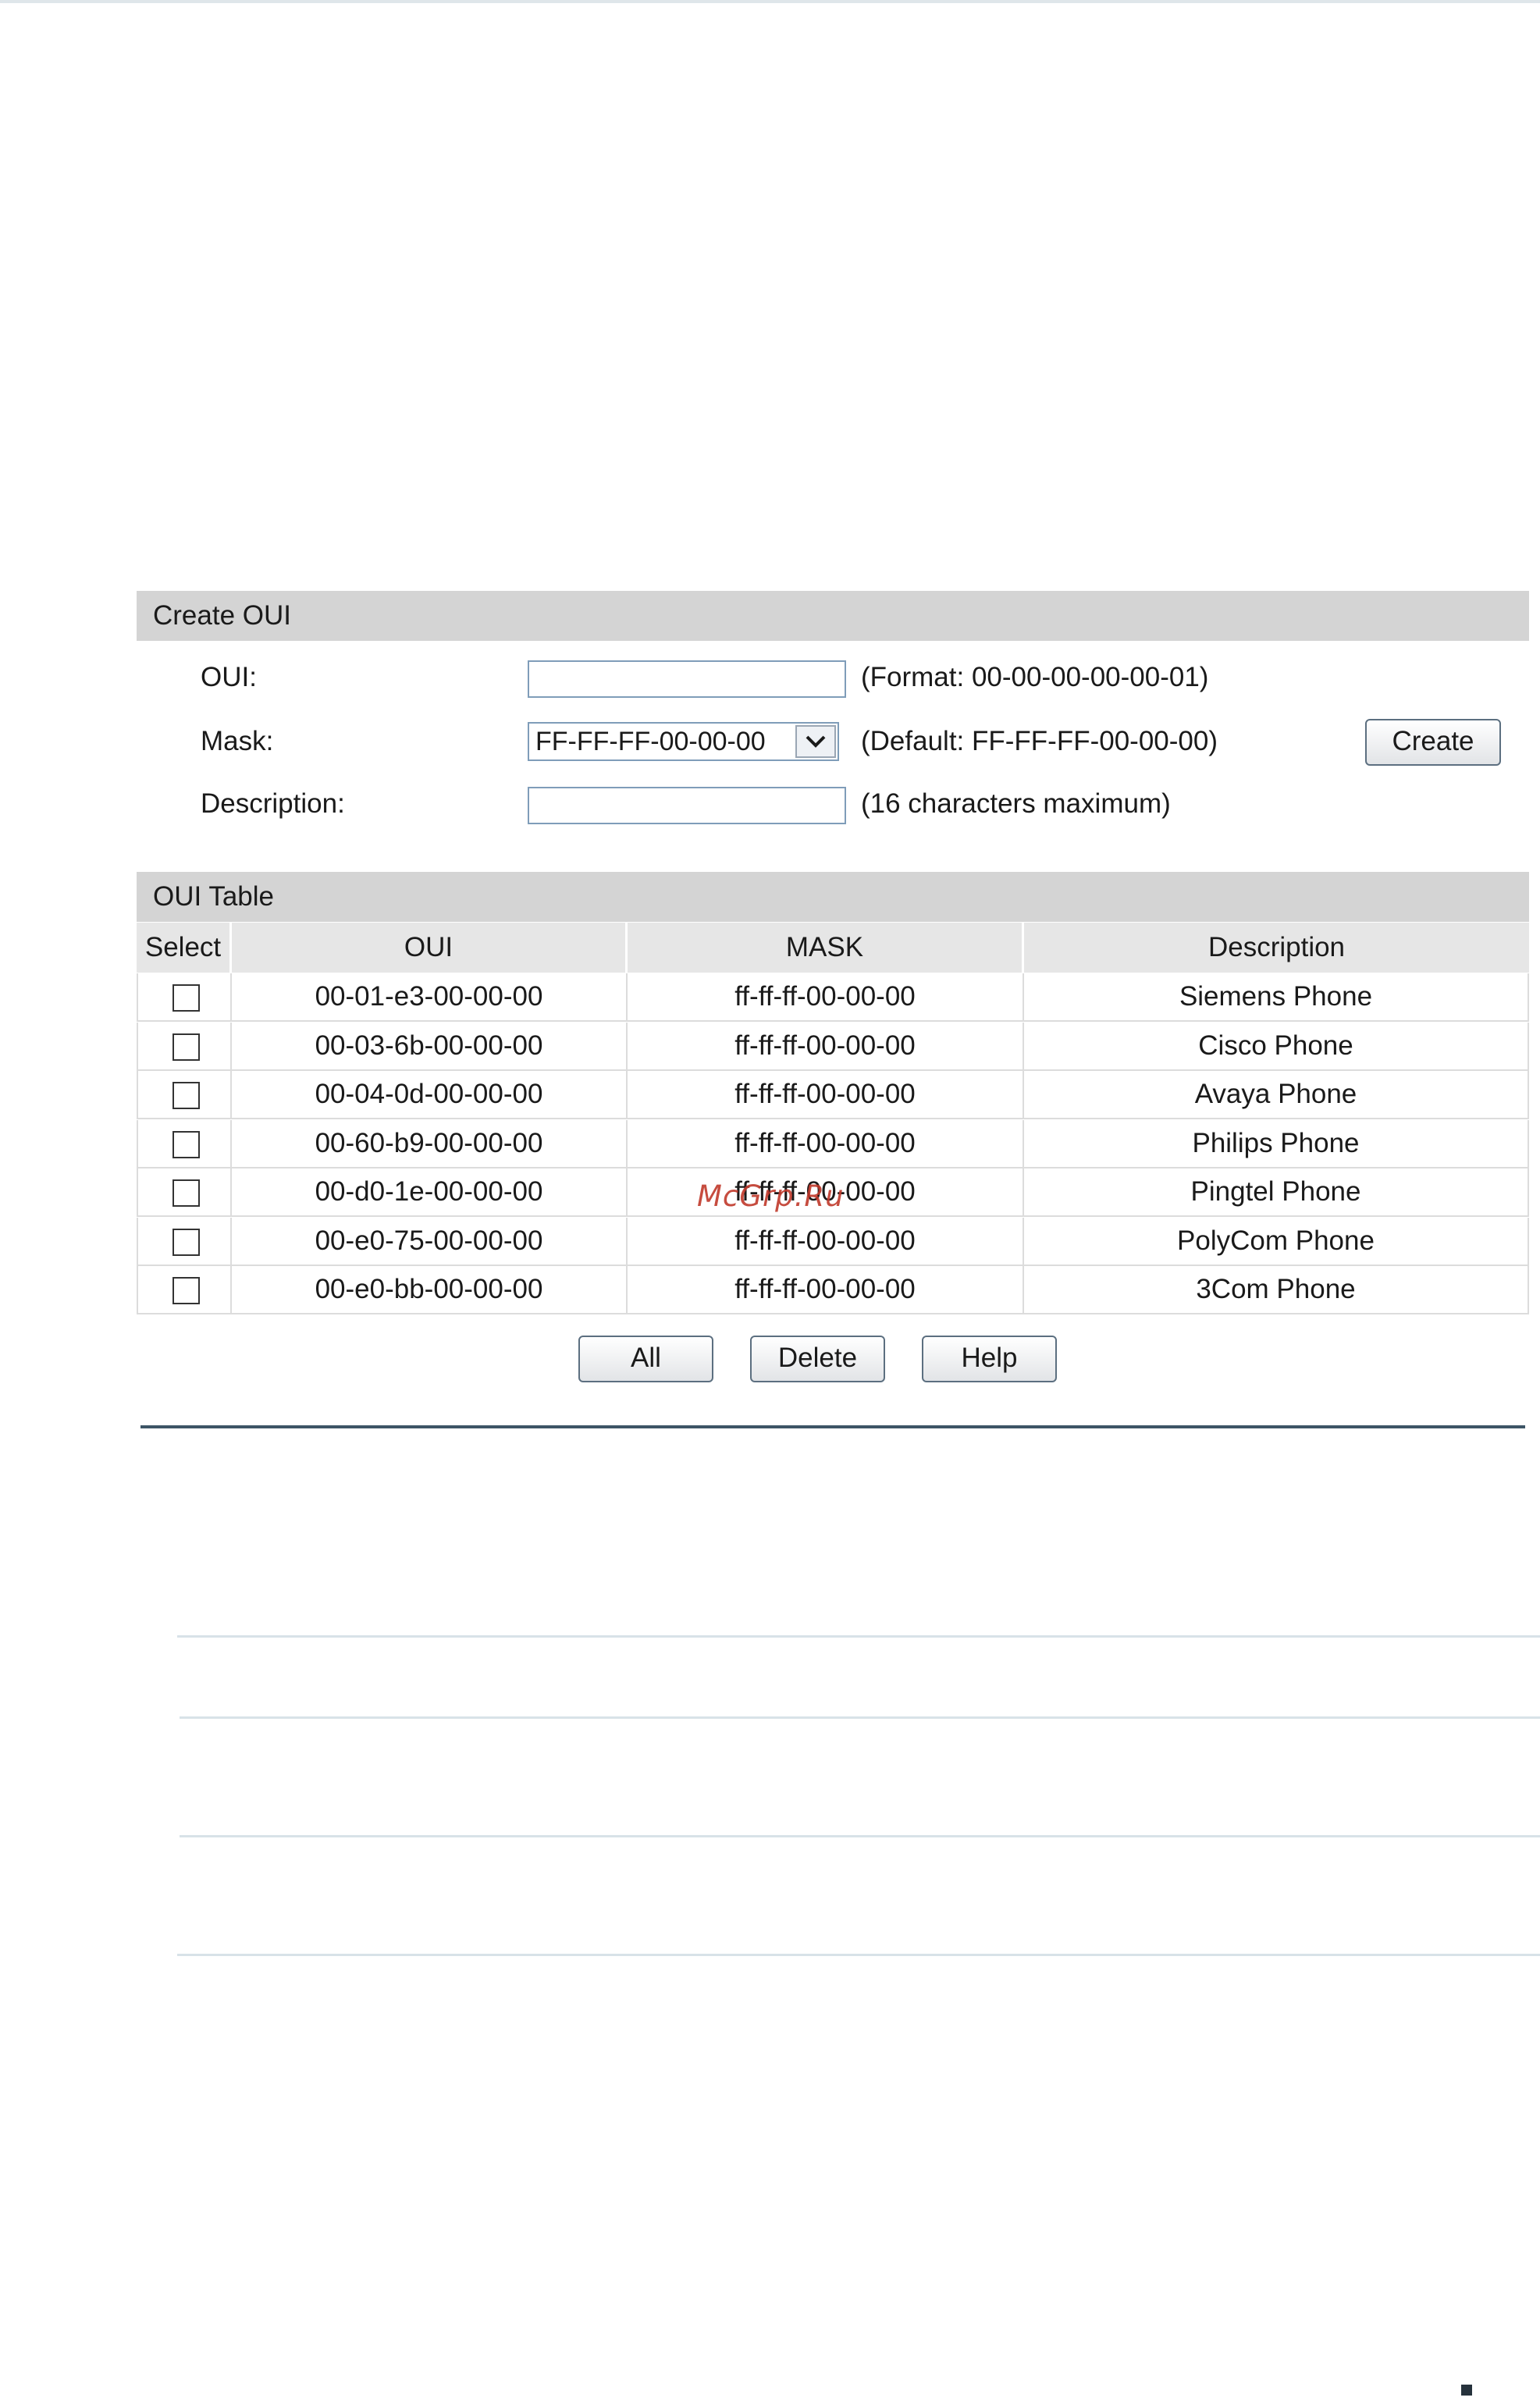 The height and width of the screenshot is (2401, 1540). Describe the element at coordinates (430, 1143) in the screenshot. I see `oui-cell: 00-60-b9-00-00-00` at that location.